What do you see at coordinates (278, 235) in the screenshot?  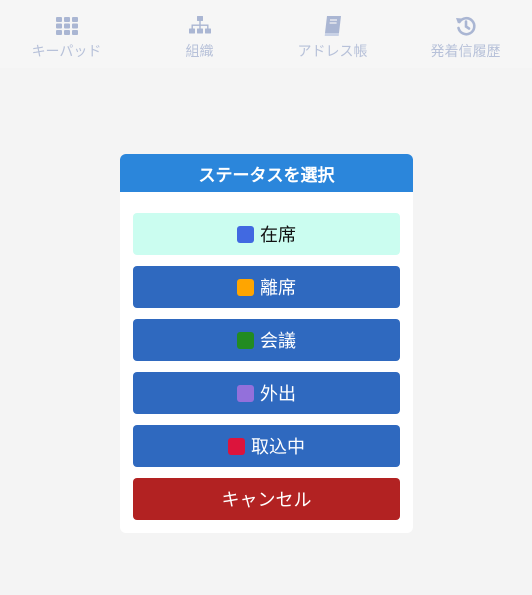 I see `status-label: 在席` at bounding box center [278, 235].